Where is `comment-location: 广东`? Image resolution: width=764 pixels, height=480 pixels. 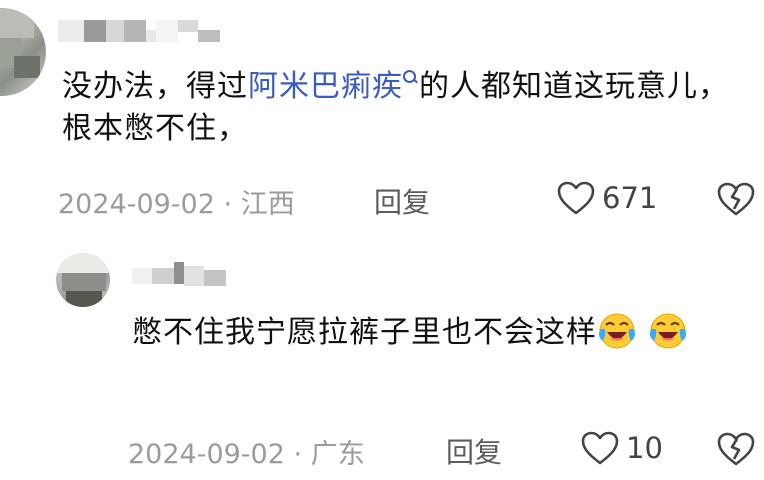
comment-location: 广东 is located at coordinates (337, 454).